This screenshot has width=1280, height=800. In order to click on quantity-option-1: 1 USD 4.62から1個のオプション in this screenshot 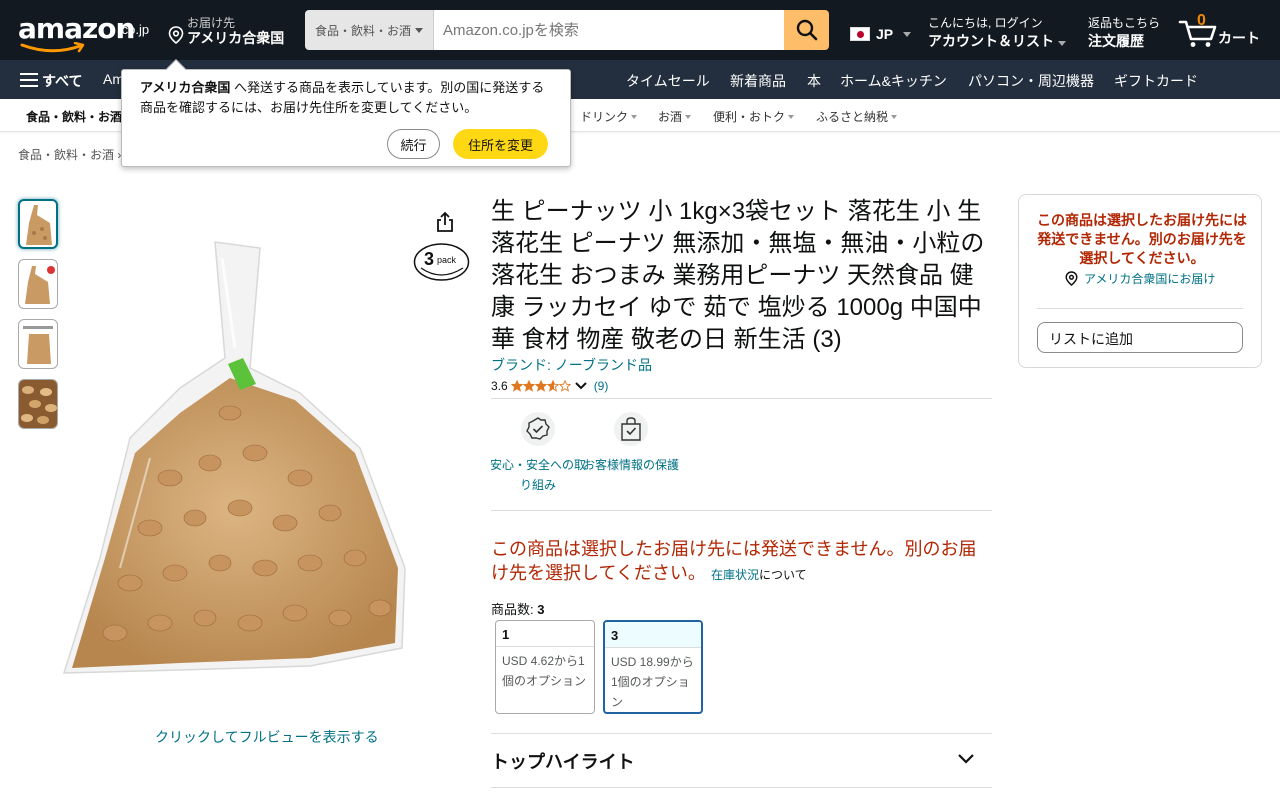, I will do `click(545, 667)`.